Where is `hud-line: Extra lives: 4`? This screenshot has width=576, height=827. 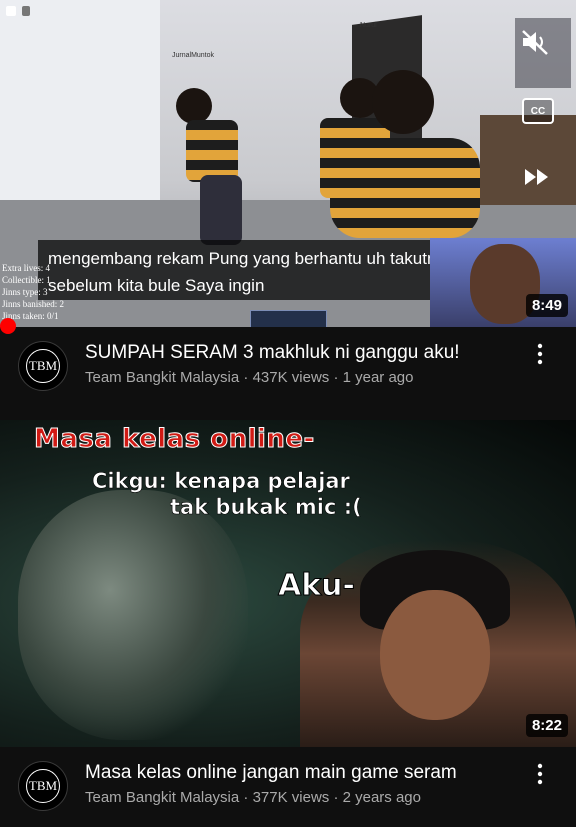 hud-line: Extra lives: 4 is located at coordinates (26, 268).